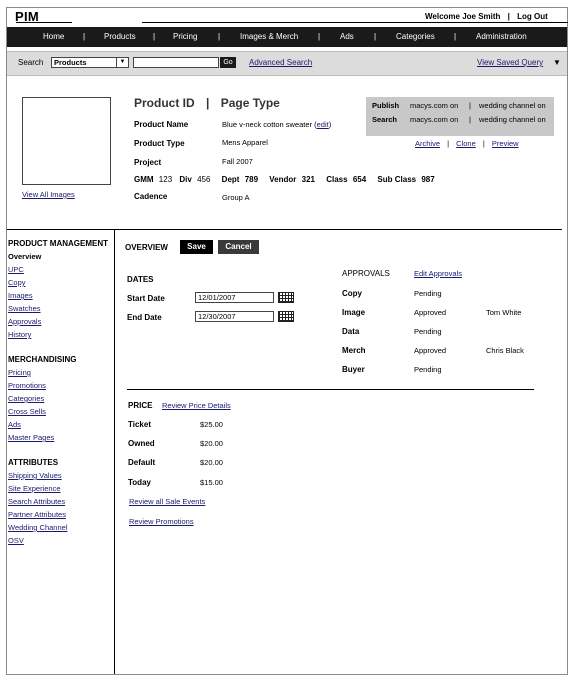 The height and width of the screenshot is (684, 575). What do you see at coordinates (463, 16) in the screenshot?
I see `welcome-text: Welcome Joe Smith` at bounding box center [463, 16].